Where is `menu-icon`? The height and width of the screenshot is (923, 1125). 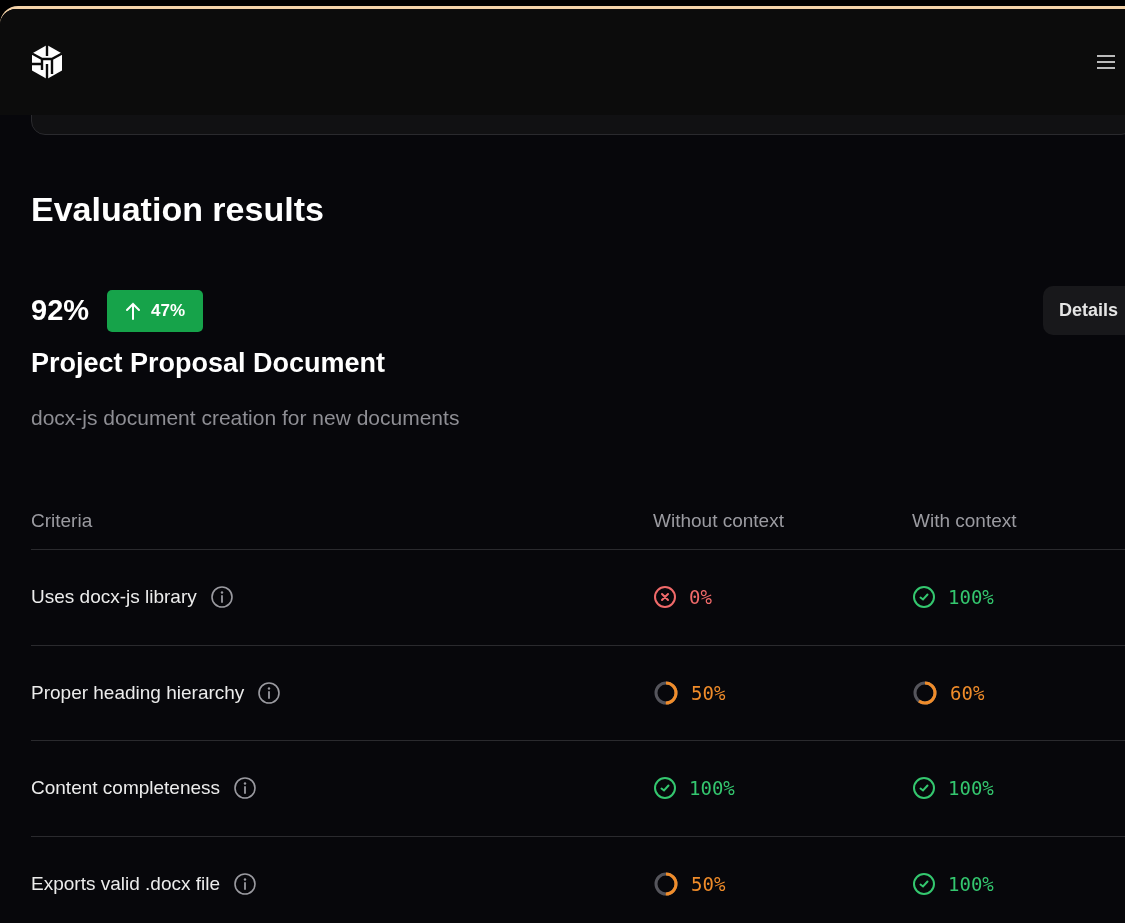
menu-icon is located at coordinates (1106, 62).